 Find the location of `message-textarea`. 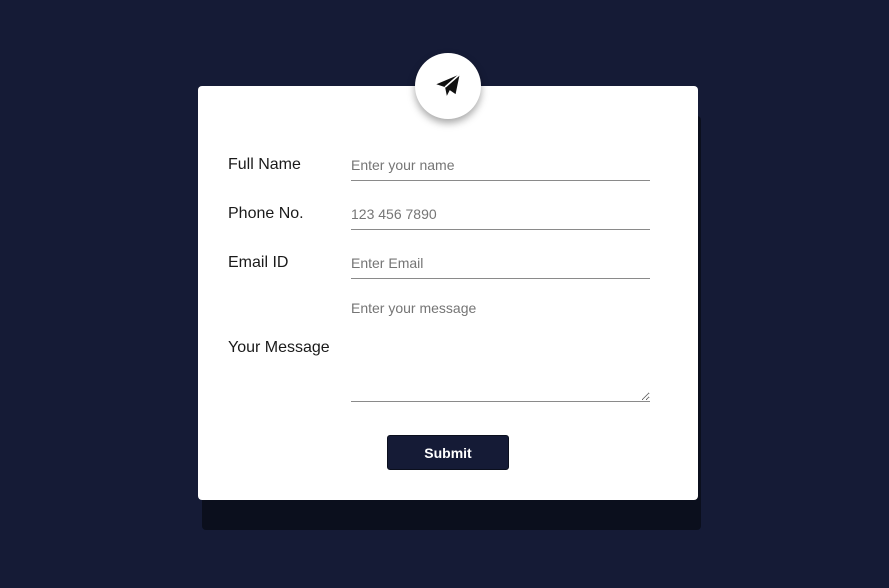

message-textarea is located at coordinates (500, 351).